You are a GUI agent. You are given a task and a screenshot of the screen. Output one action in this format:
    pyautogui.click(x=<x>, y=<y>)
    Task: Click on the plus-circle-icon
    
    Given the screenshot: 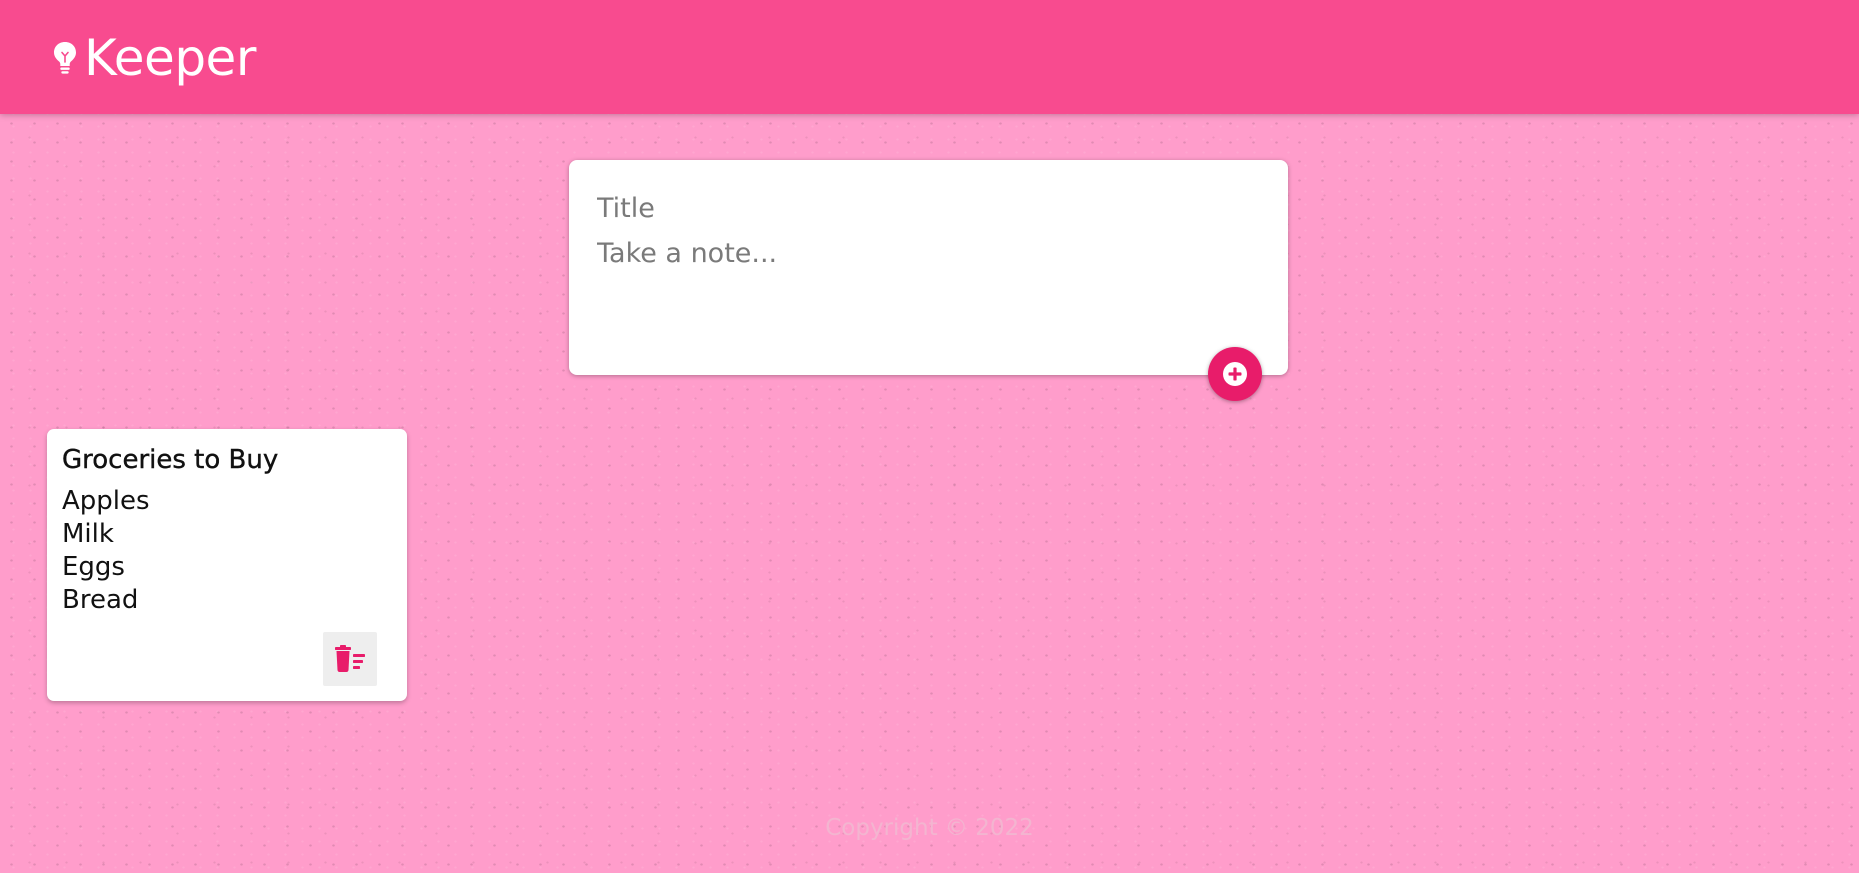 What is the action you would take?
    pyautogui.click(x=1235, y=374)
    